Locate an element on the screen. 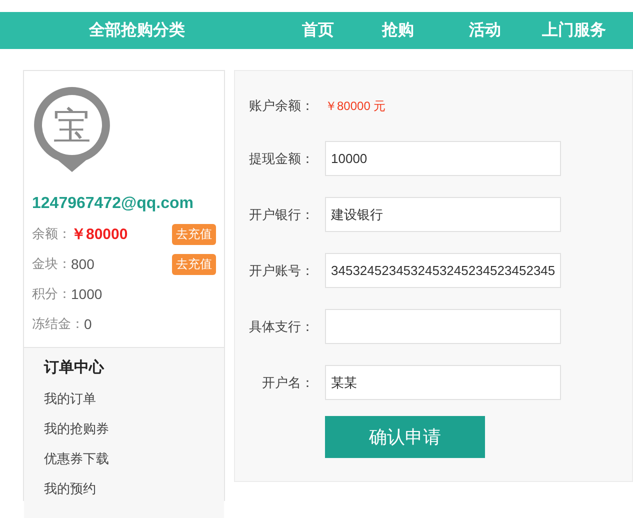  field-label: 开户名： is located at coordinates (287, 383).